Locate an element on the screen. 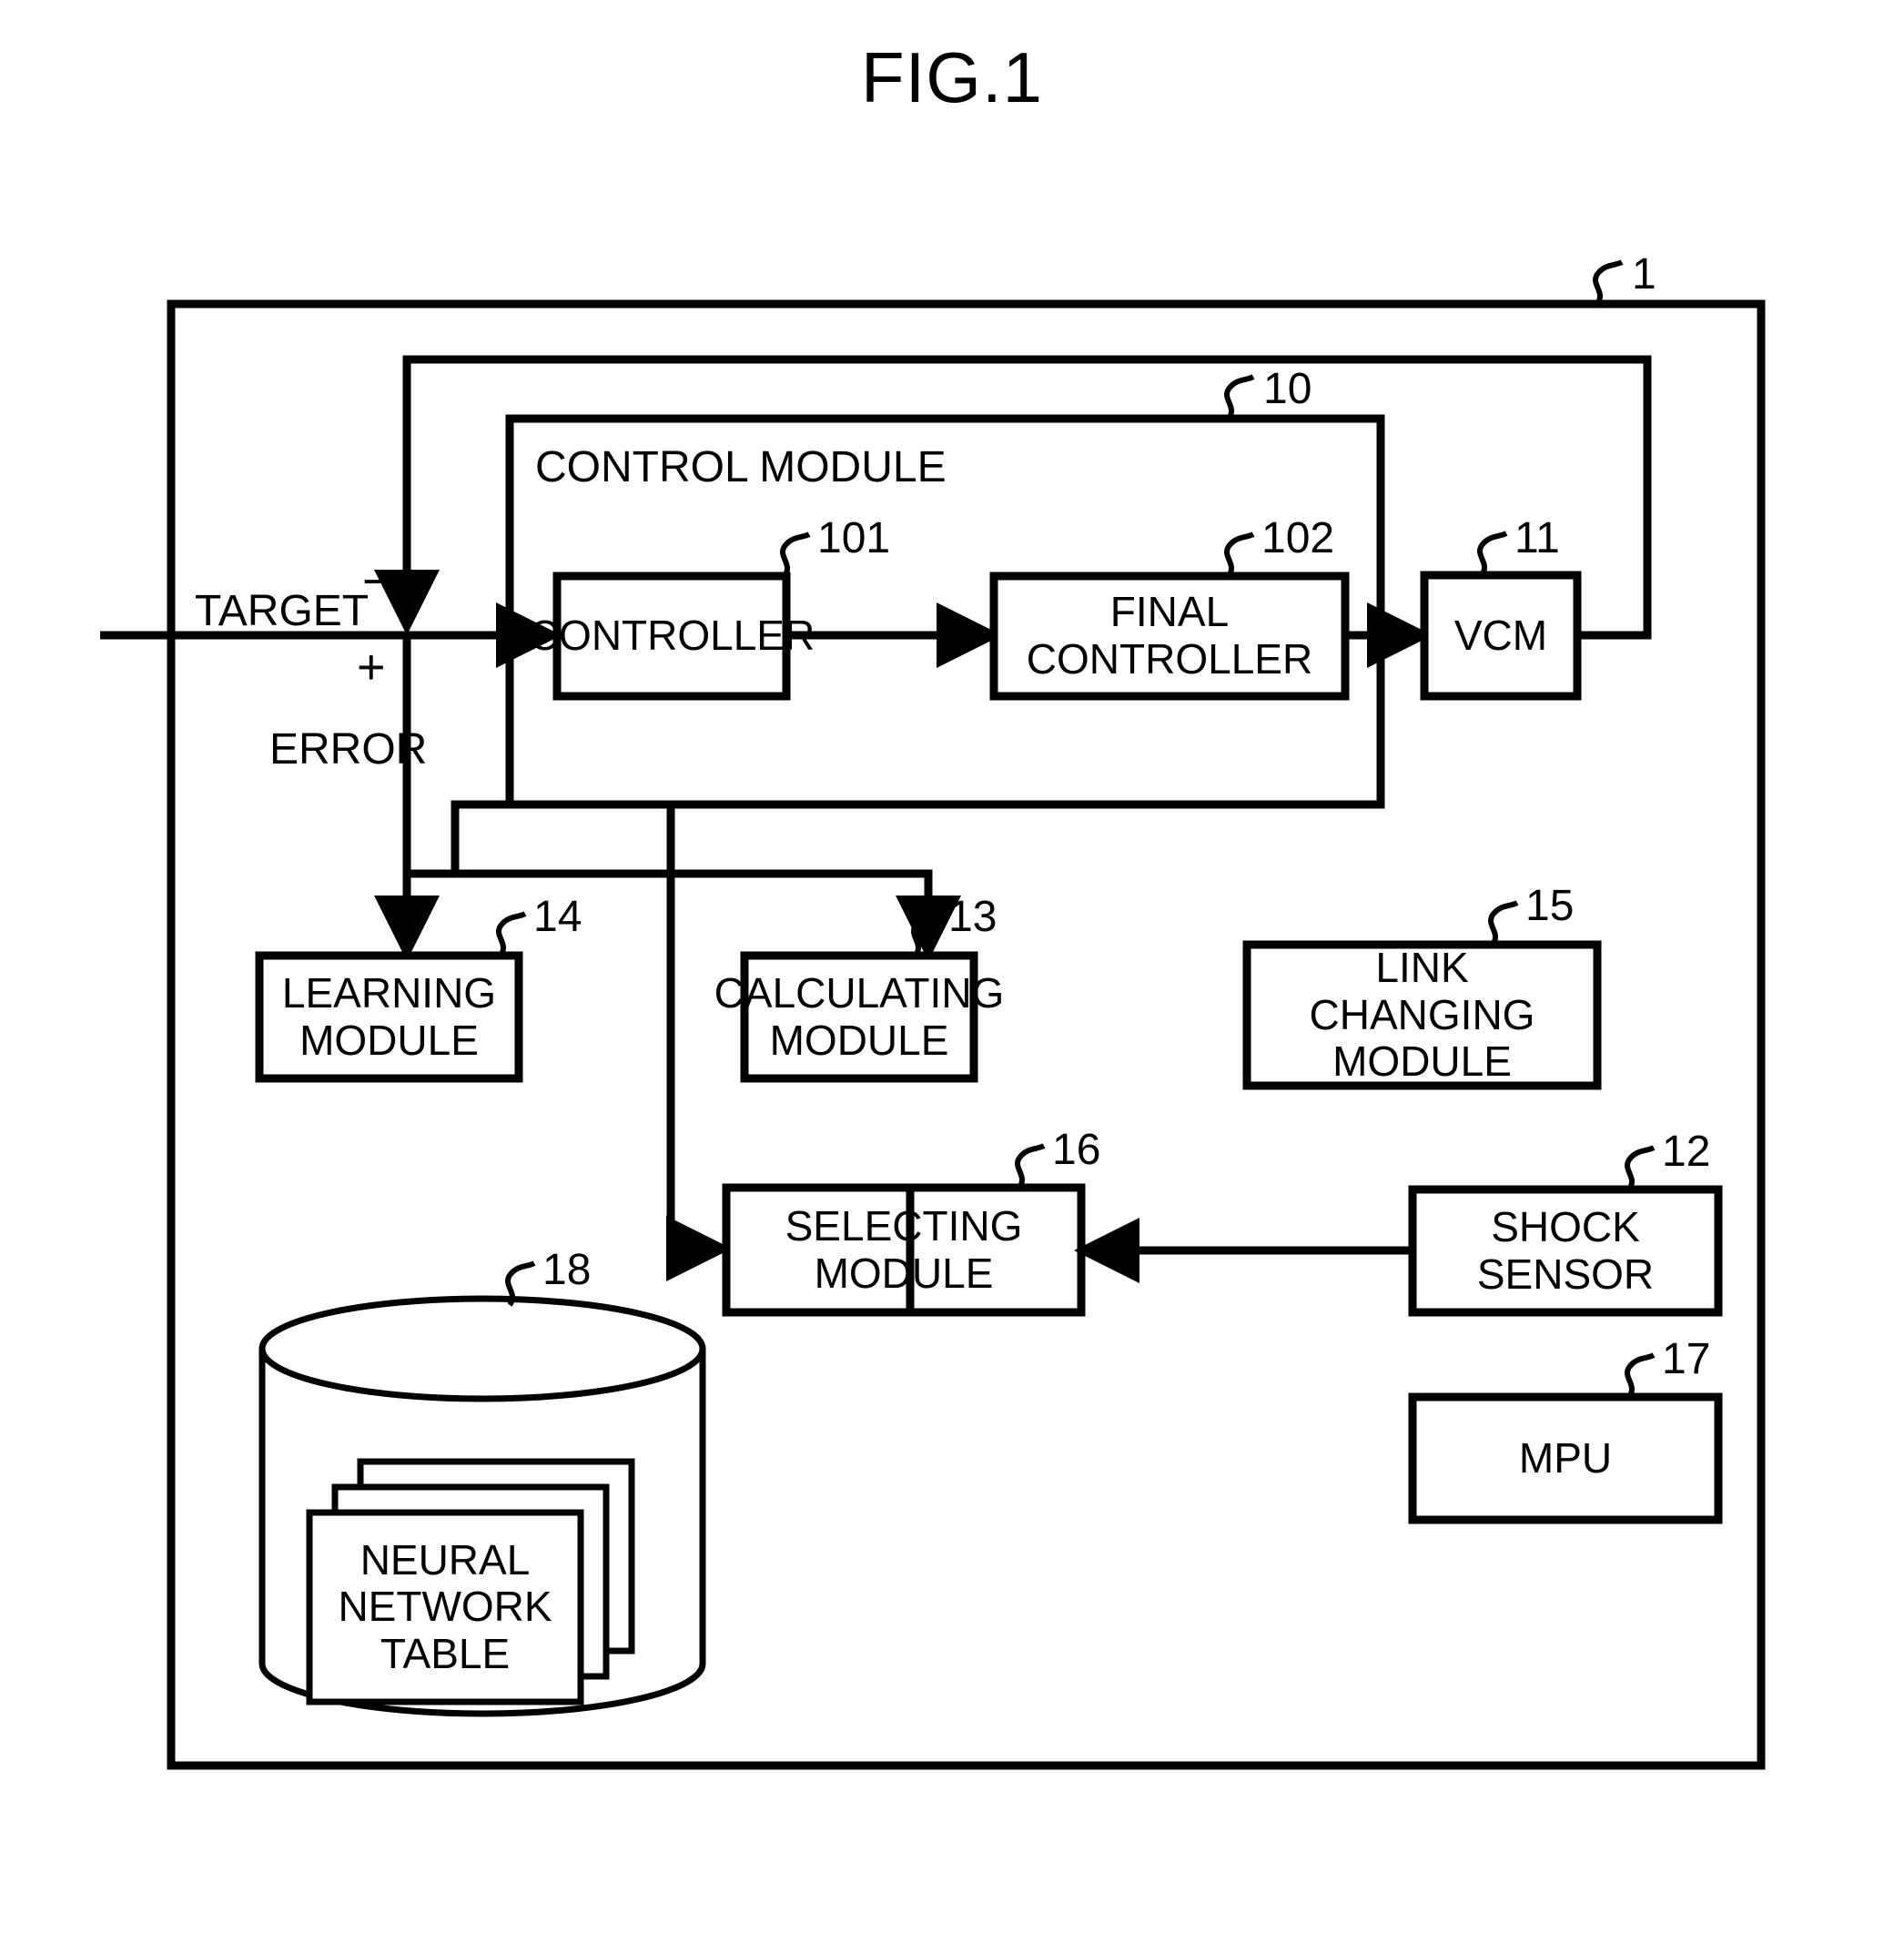  ref-number-13: 13 is located at coordinates (973, 917).